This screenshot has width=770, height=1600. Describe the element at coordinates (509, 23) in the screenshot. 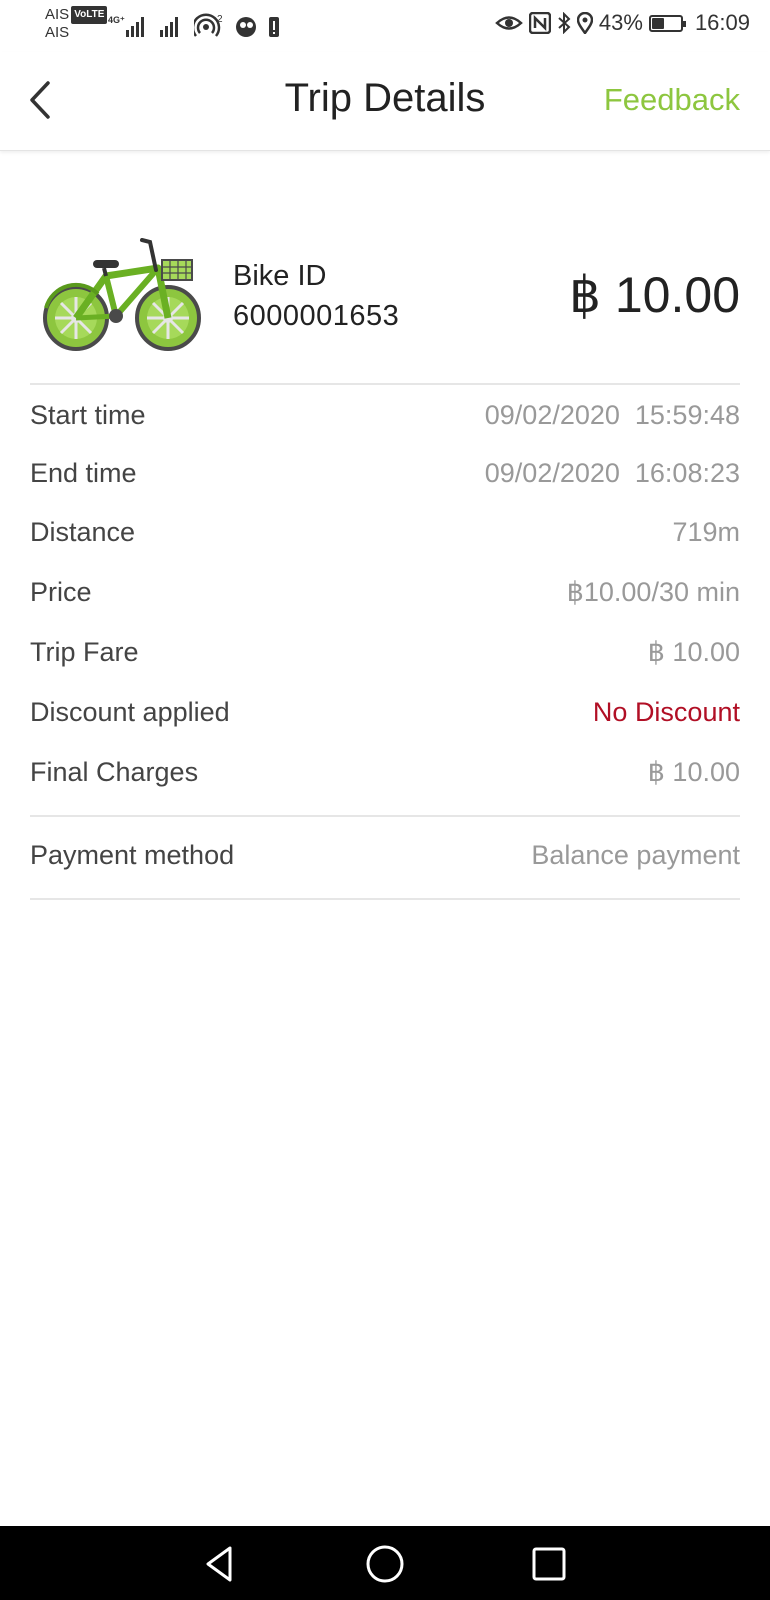

I see `eye-icon` at that location.